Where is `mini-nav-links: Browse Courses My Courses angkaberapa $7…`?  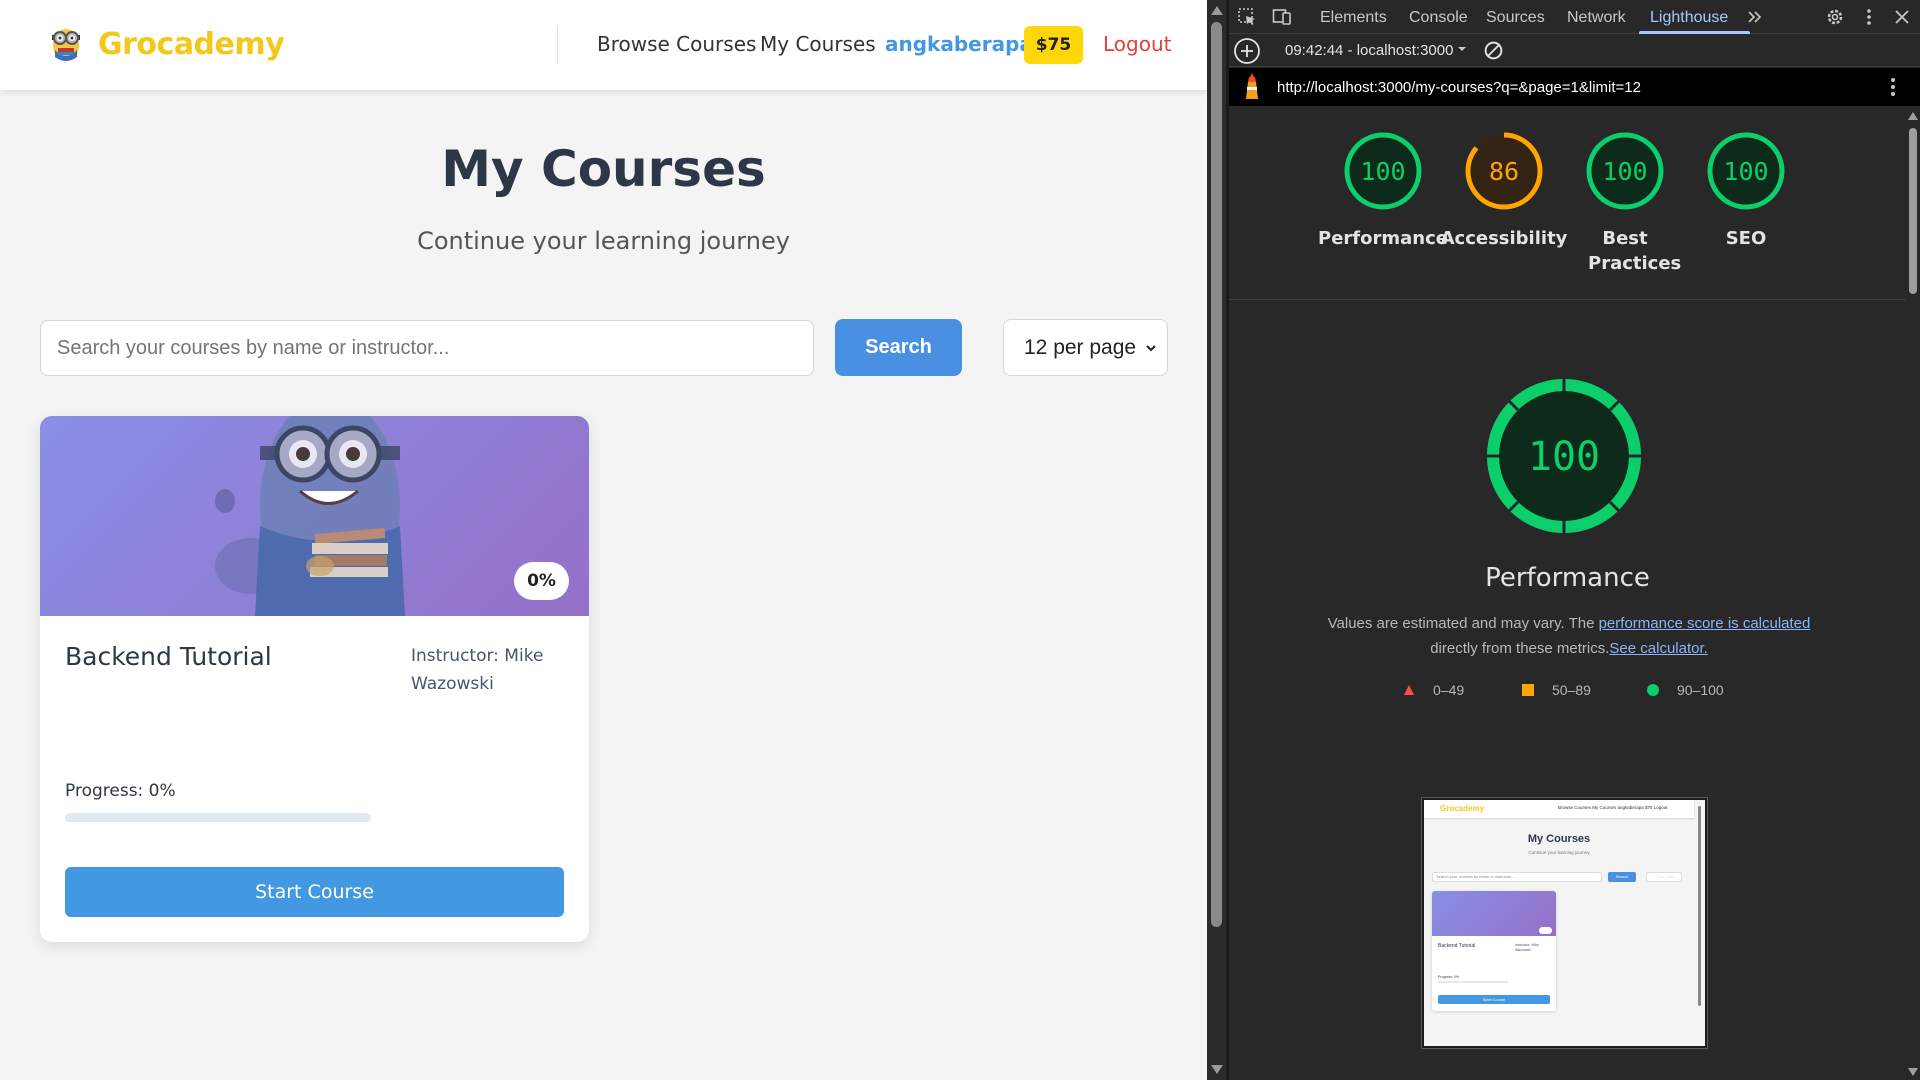
mini-nav-links: Browse Courses My Courses angkaberapa $7… is located at coordinates (1613, 807).